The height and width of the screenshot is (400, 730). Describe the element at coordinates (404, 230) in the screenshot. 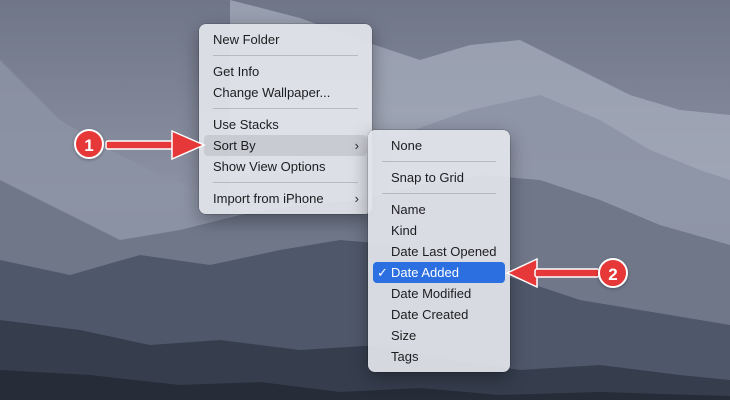

I see `menu-item-label: Kind` at that location.